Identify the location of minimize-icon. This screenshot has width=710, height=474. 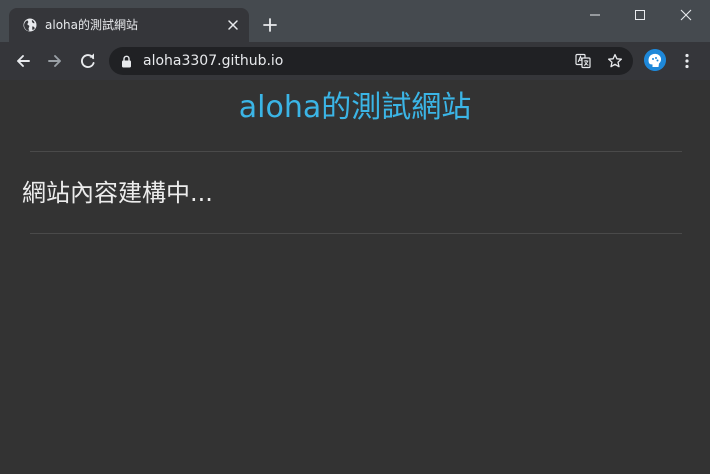
(595, 15).